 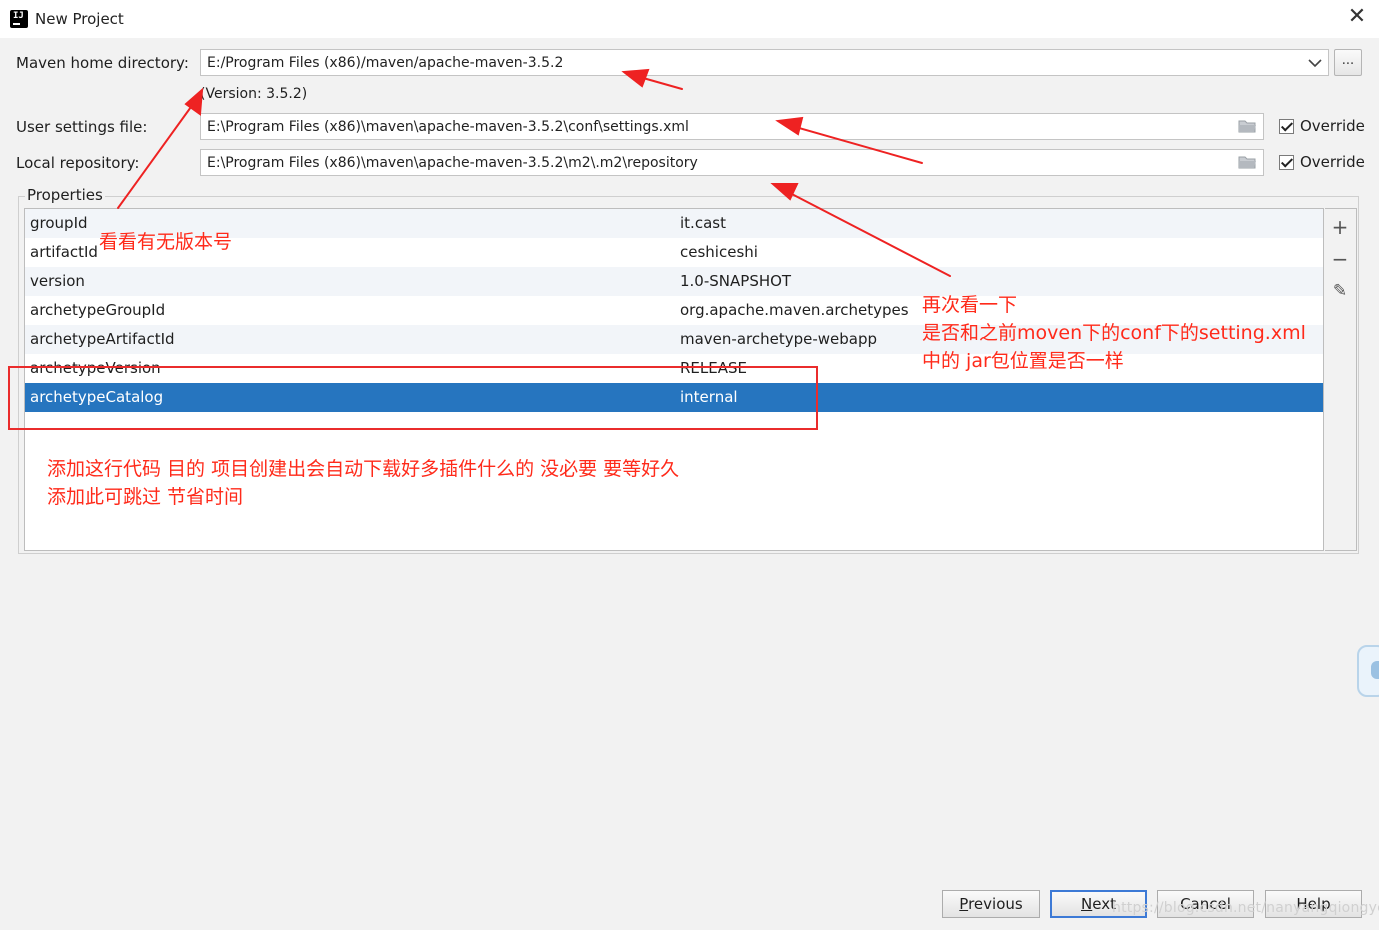 What do you see at coordinates (1245, 908) in the screenshot?
I see `watermark-text: https://blog.csdn.net/nanyangqiongye` at bounding box center [1245, 908].